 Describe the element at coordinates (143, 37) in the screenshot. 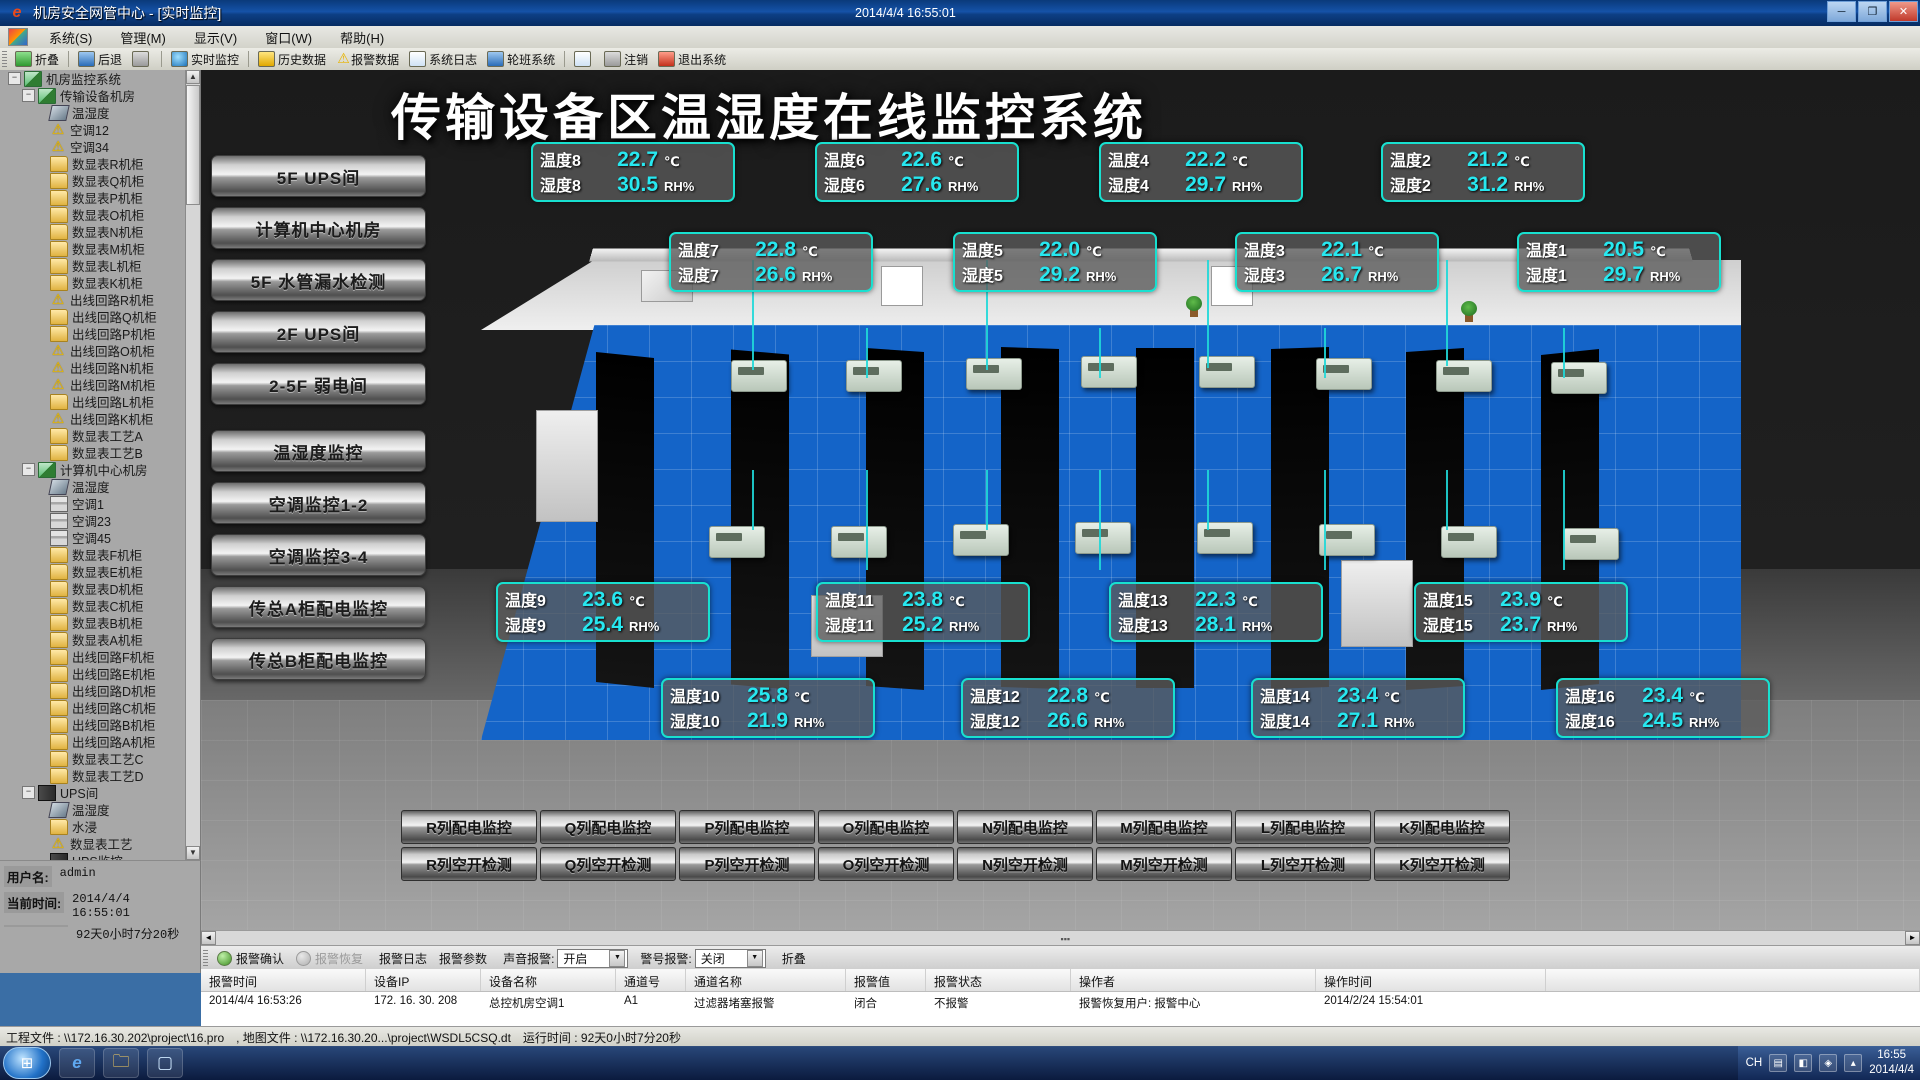

I see `menu-item-manage: 管理(M)` at that location.